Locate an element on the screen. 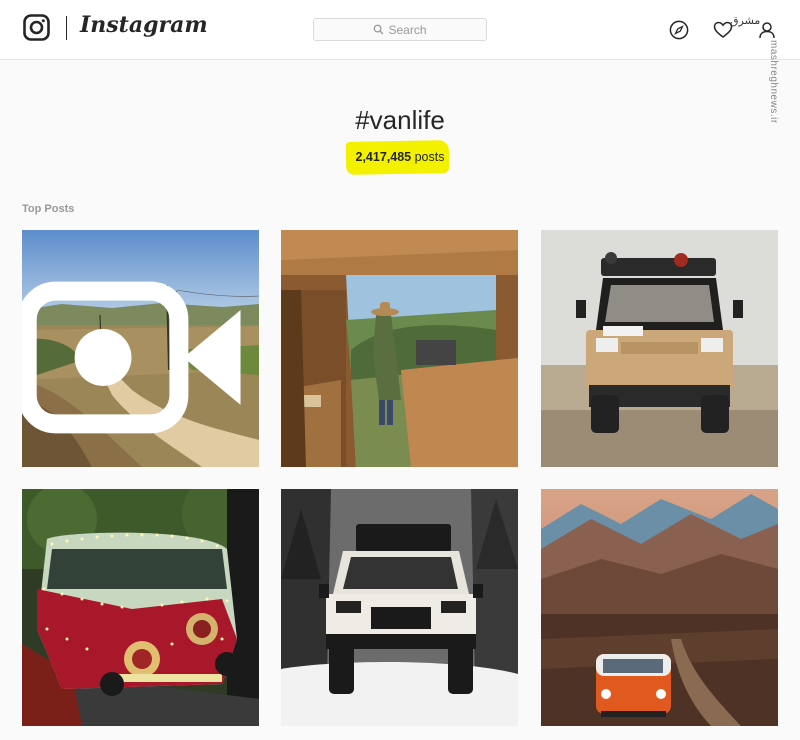 This screenshot has height=740, width=800. instagram-wordmark: Instagram is located at coordinates (144, 25).